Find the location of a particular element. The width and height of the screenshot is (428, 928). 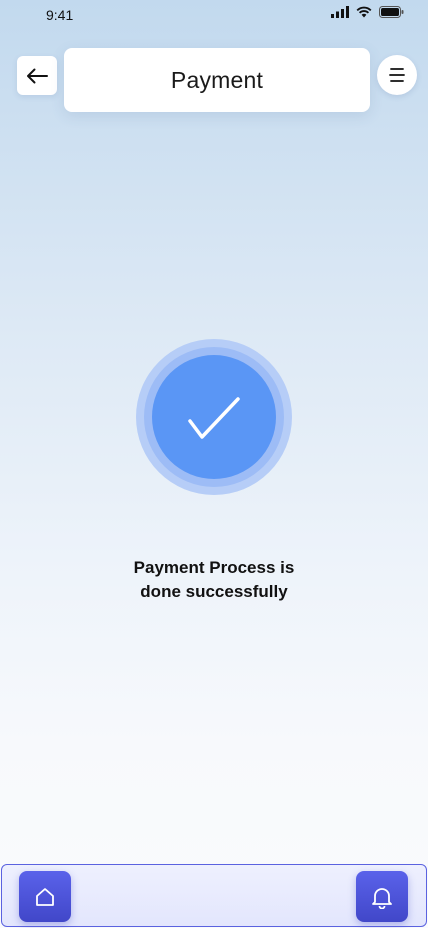

menu-icon is located at coordinates (397, 75).